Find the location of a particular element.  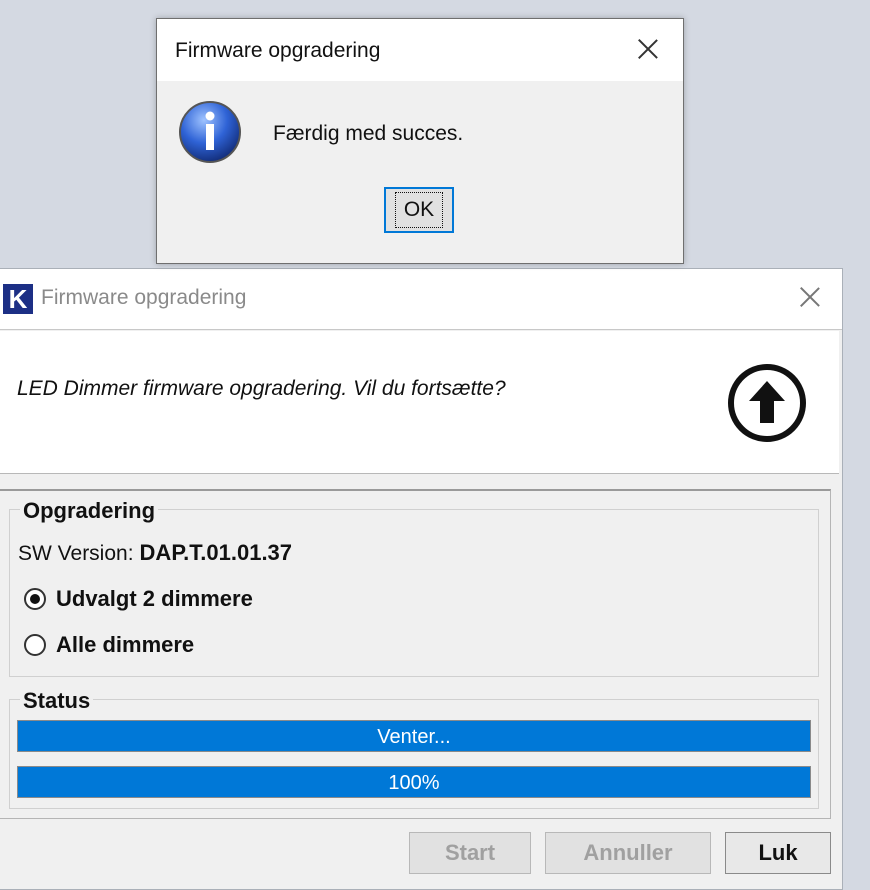

progress-bar: 100% is located at coordinates (414, 782).